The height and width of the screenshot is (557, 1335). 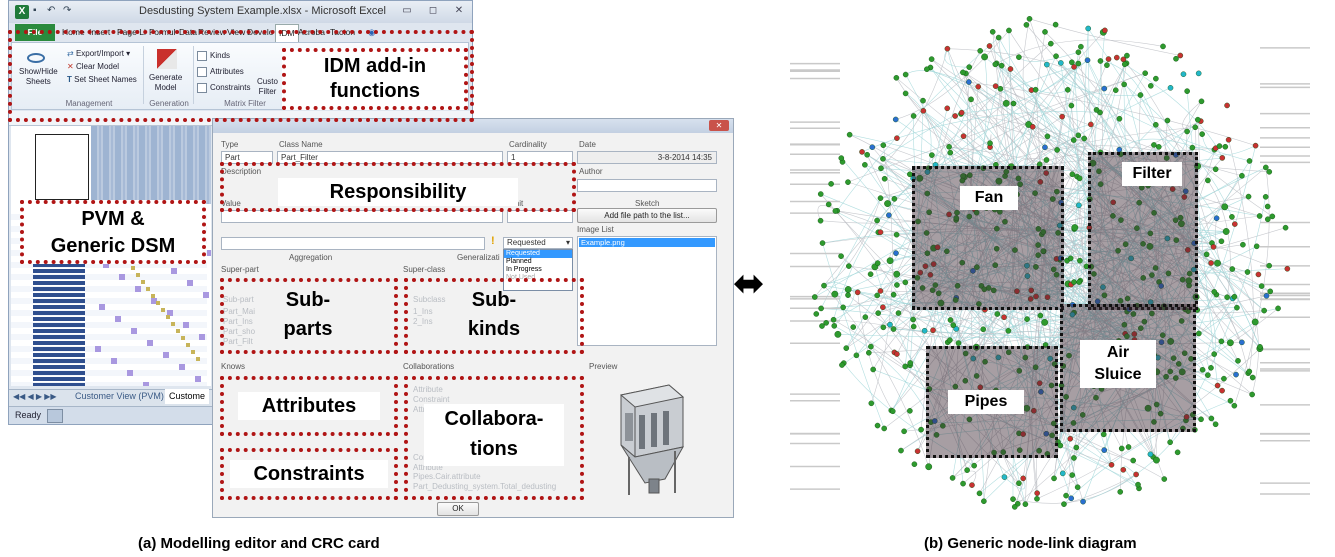 What do you see at coordinates (647, 242) in the screenshot?
I see `image-list-item: Example.png` at bounding box center [647, 242].